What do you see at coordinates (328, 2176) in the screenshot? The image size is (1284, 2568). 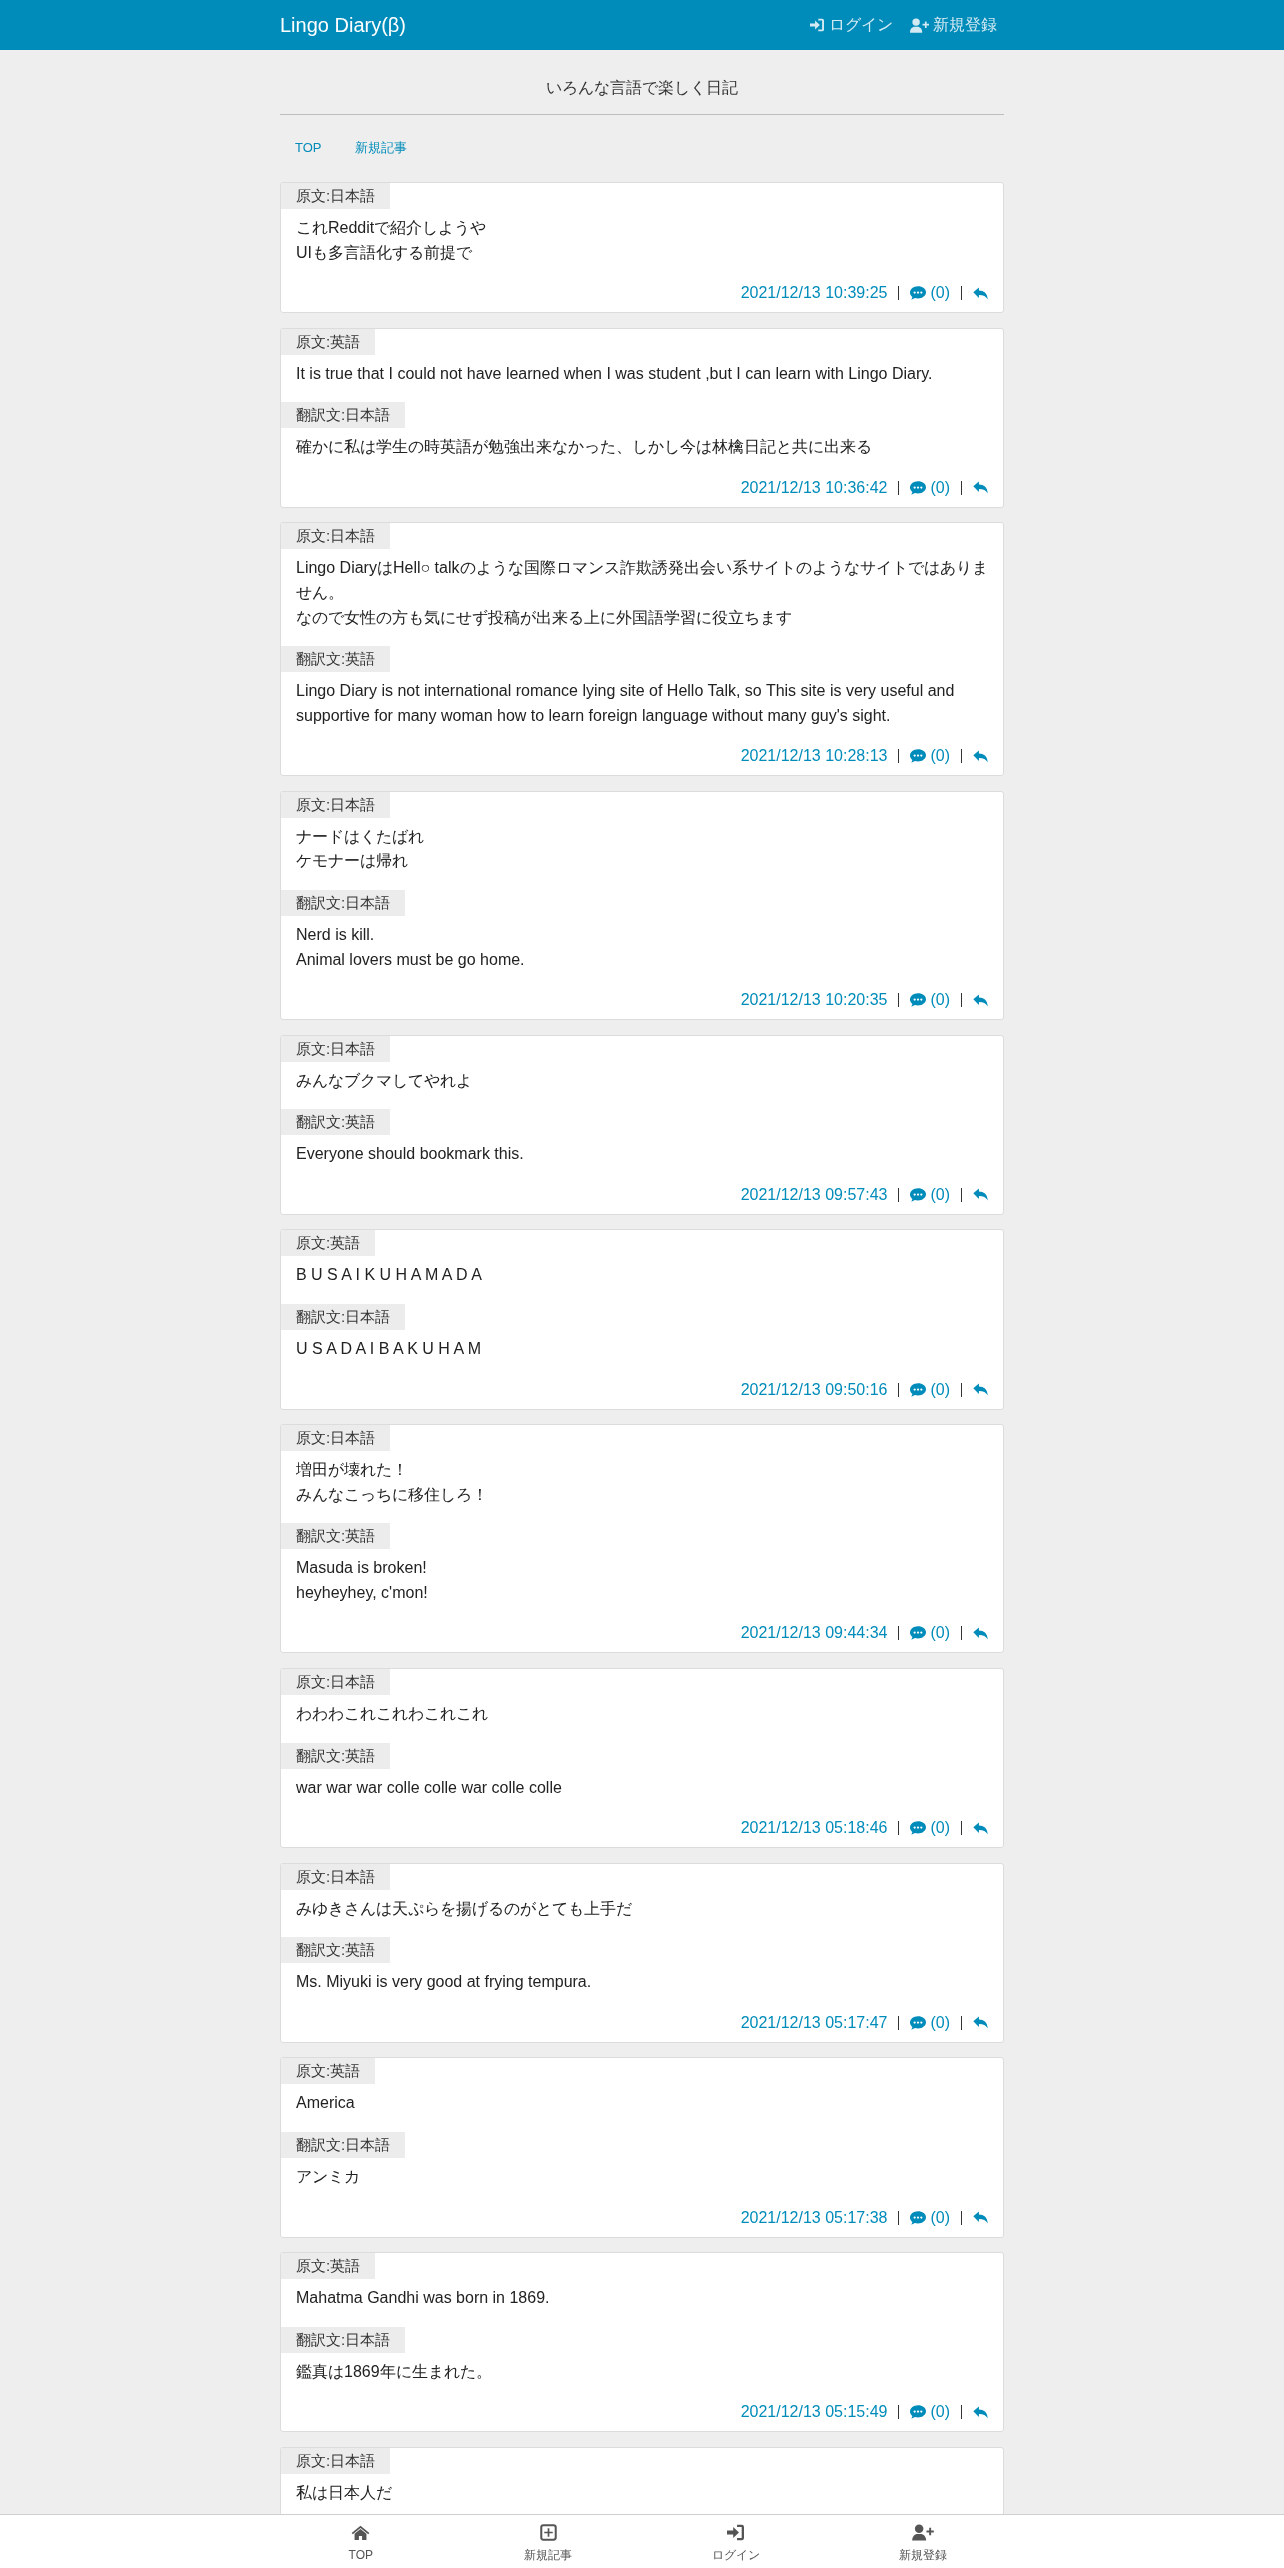 I see `post-text: アンミカ` at bounding box center [328, 2176].